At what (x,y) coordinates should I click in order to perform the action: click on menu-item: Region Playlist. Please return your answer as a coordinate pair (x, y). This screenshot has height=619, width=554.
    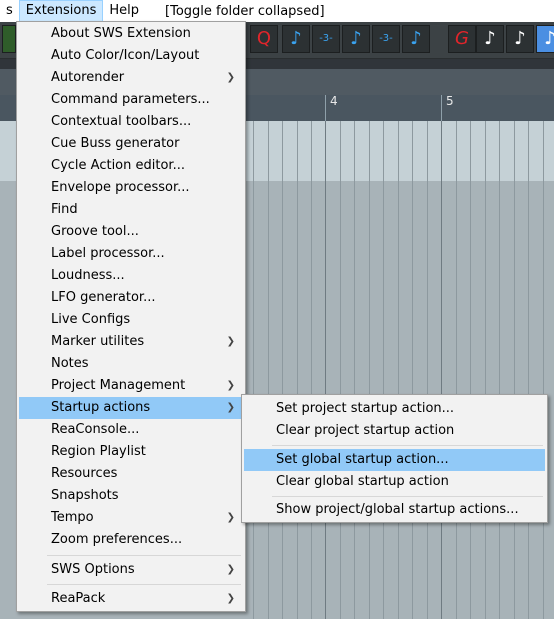
    Looking at the image, I should click on (131, 452).